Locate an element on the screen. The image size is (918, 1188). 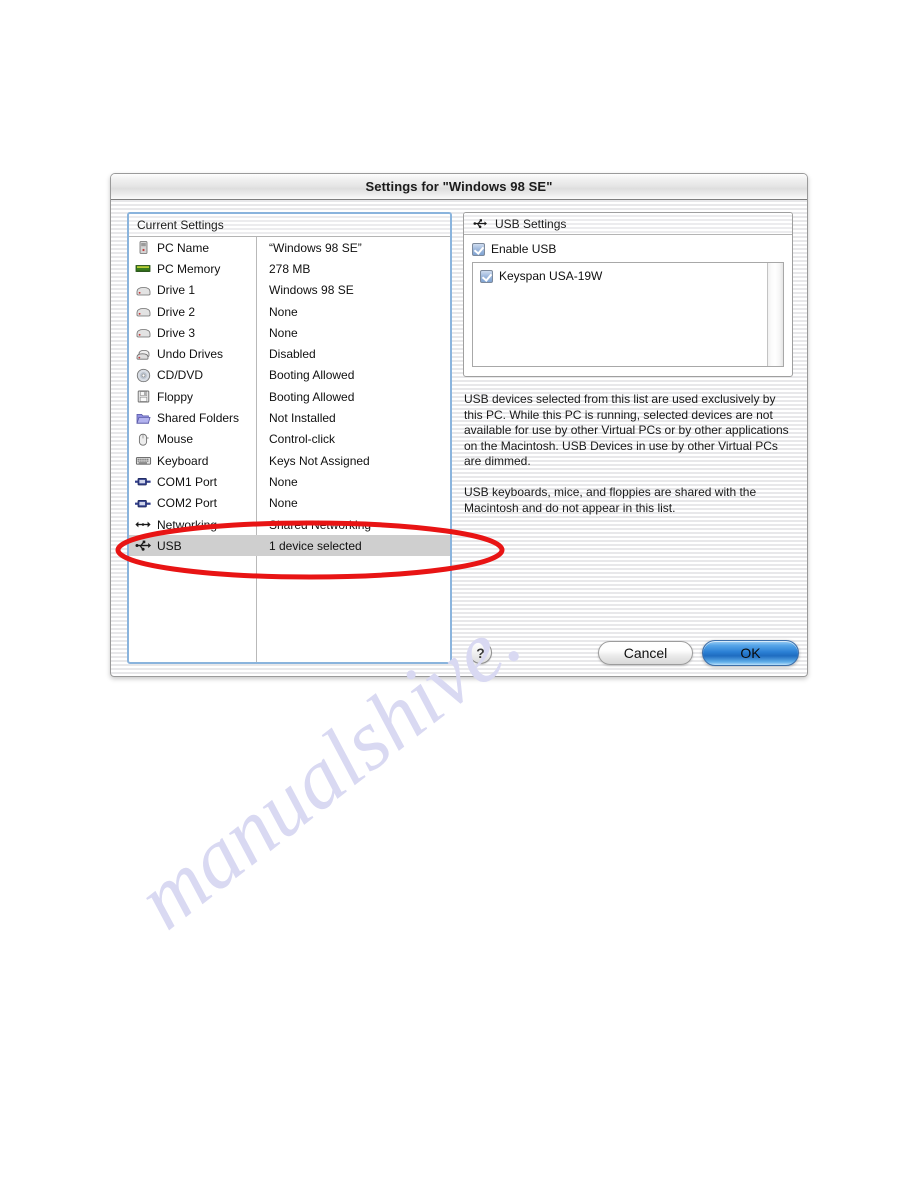
row-value: “Windows 98 SE” is located at coordinates (315, 247).